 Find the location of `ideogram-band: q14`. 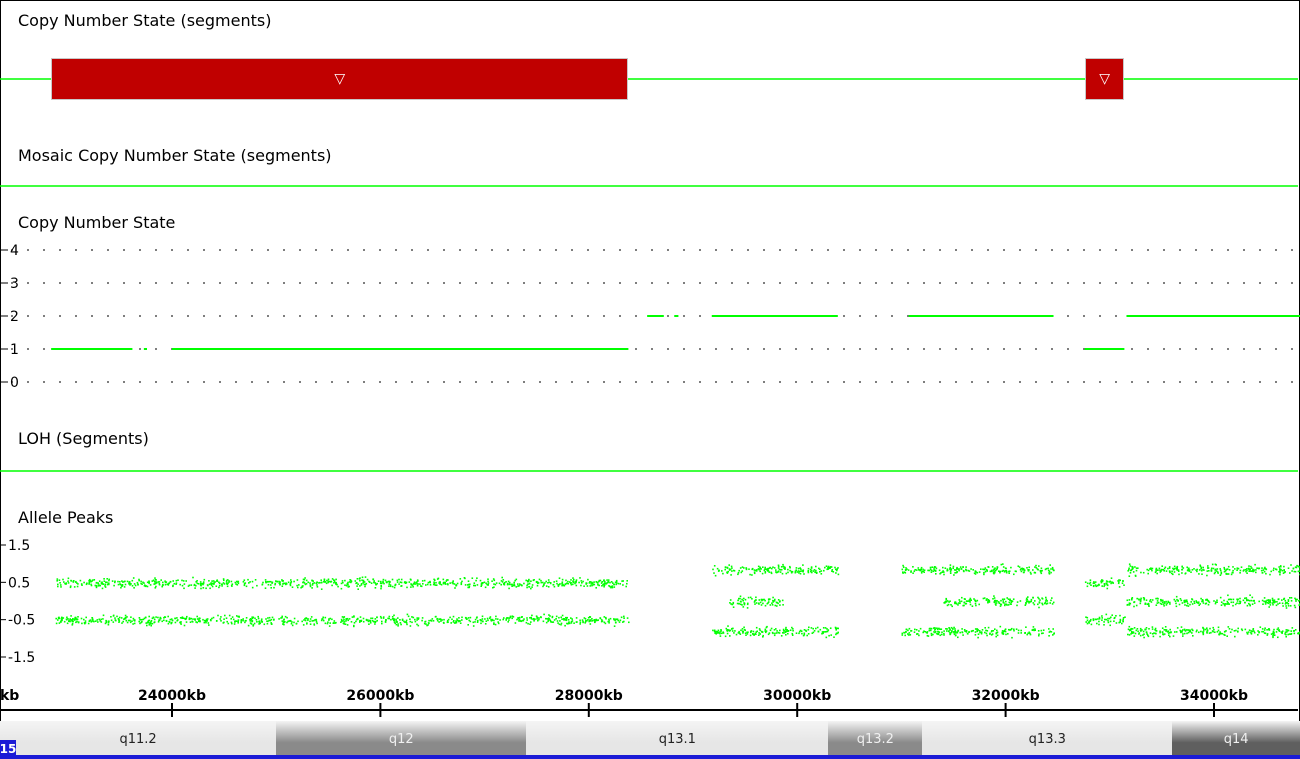

ideogram-band: q14 is located at coordinates (1236, 739).